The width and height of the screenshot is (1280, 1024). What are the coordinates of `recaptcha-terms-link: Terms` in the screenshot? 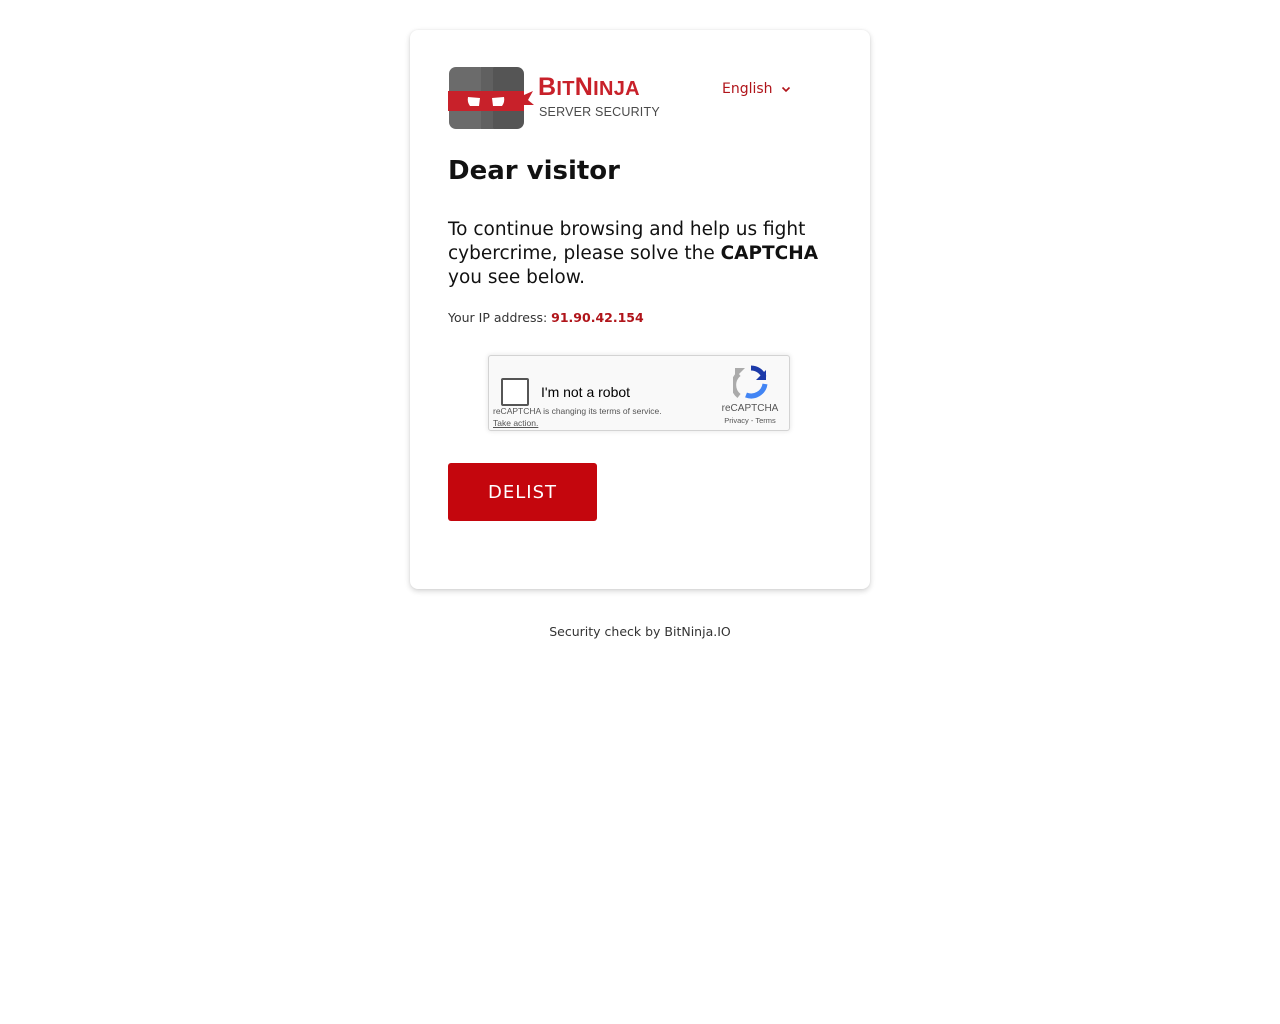 It's located at (765, 420).